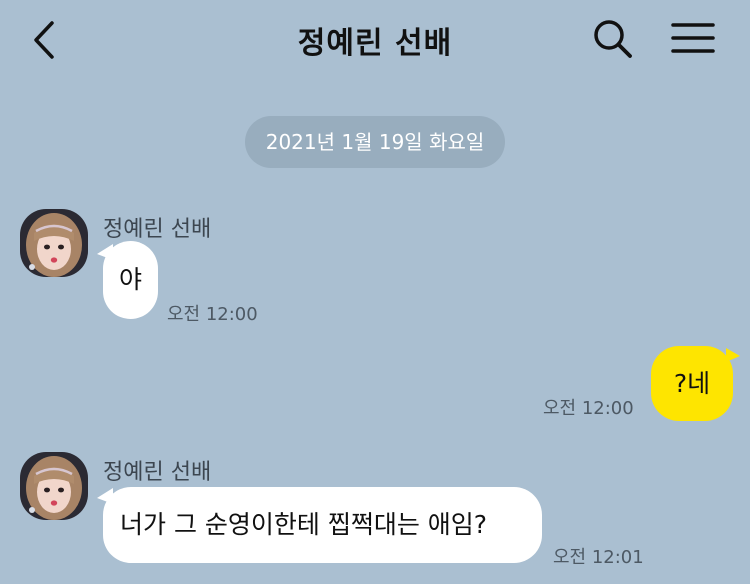 This screenshot has height=584, width=750. I want to click on message-bubble: 야, so click(130, 280).